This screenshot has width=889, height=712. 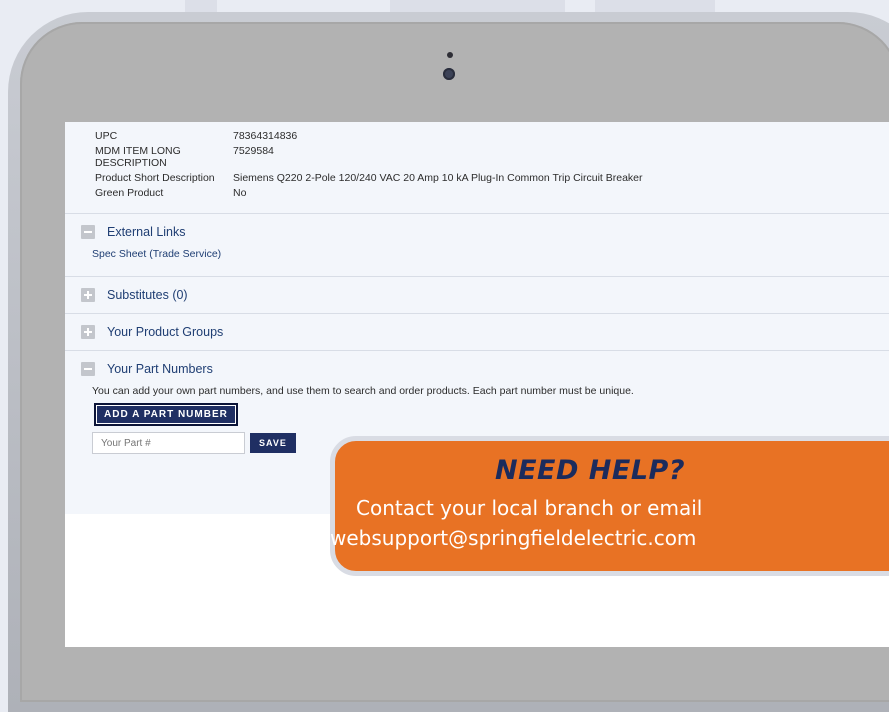 What do you see at coordinates (477, 369) in the screenshot?
I see `section-part-numbers-header: Your Part Numbers` at bounding box center [477, 369].